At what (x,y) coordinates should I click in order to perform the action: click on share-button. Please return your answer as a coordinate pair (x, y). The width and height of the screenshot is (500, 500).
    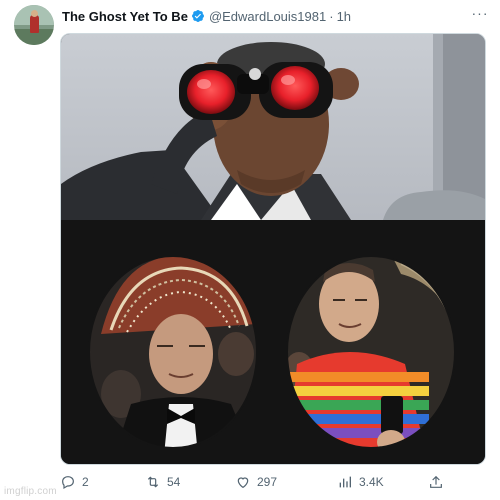
    Looking at the image, I should click on (439, 482).